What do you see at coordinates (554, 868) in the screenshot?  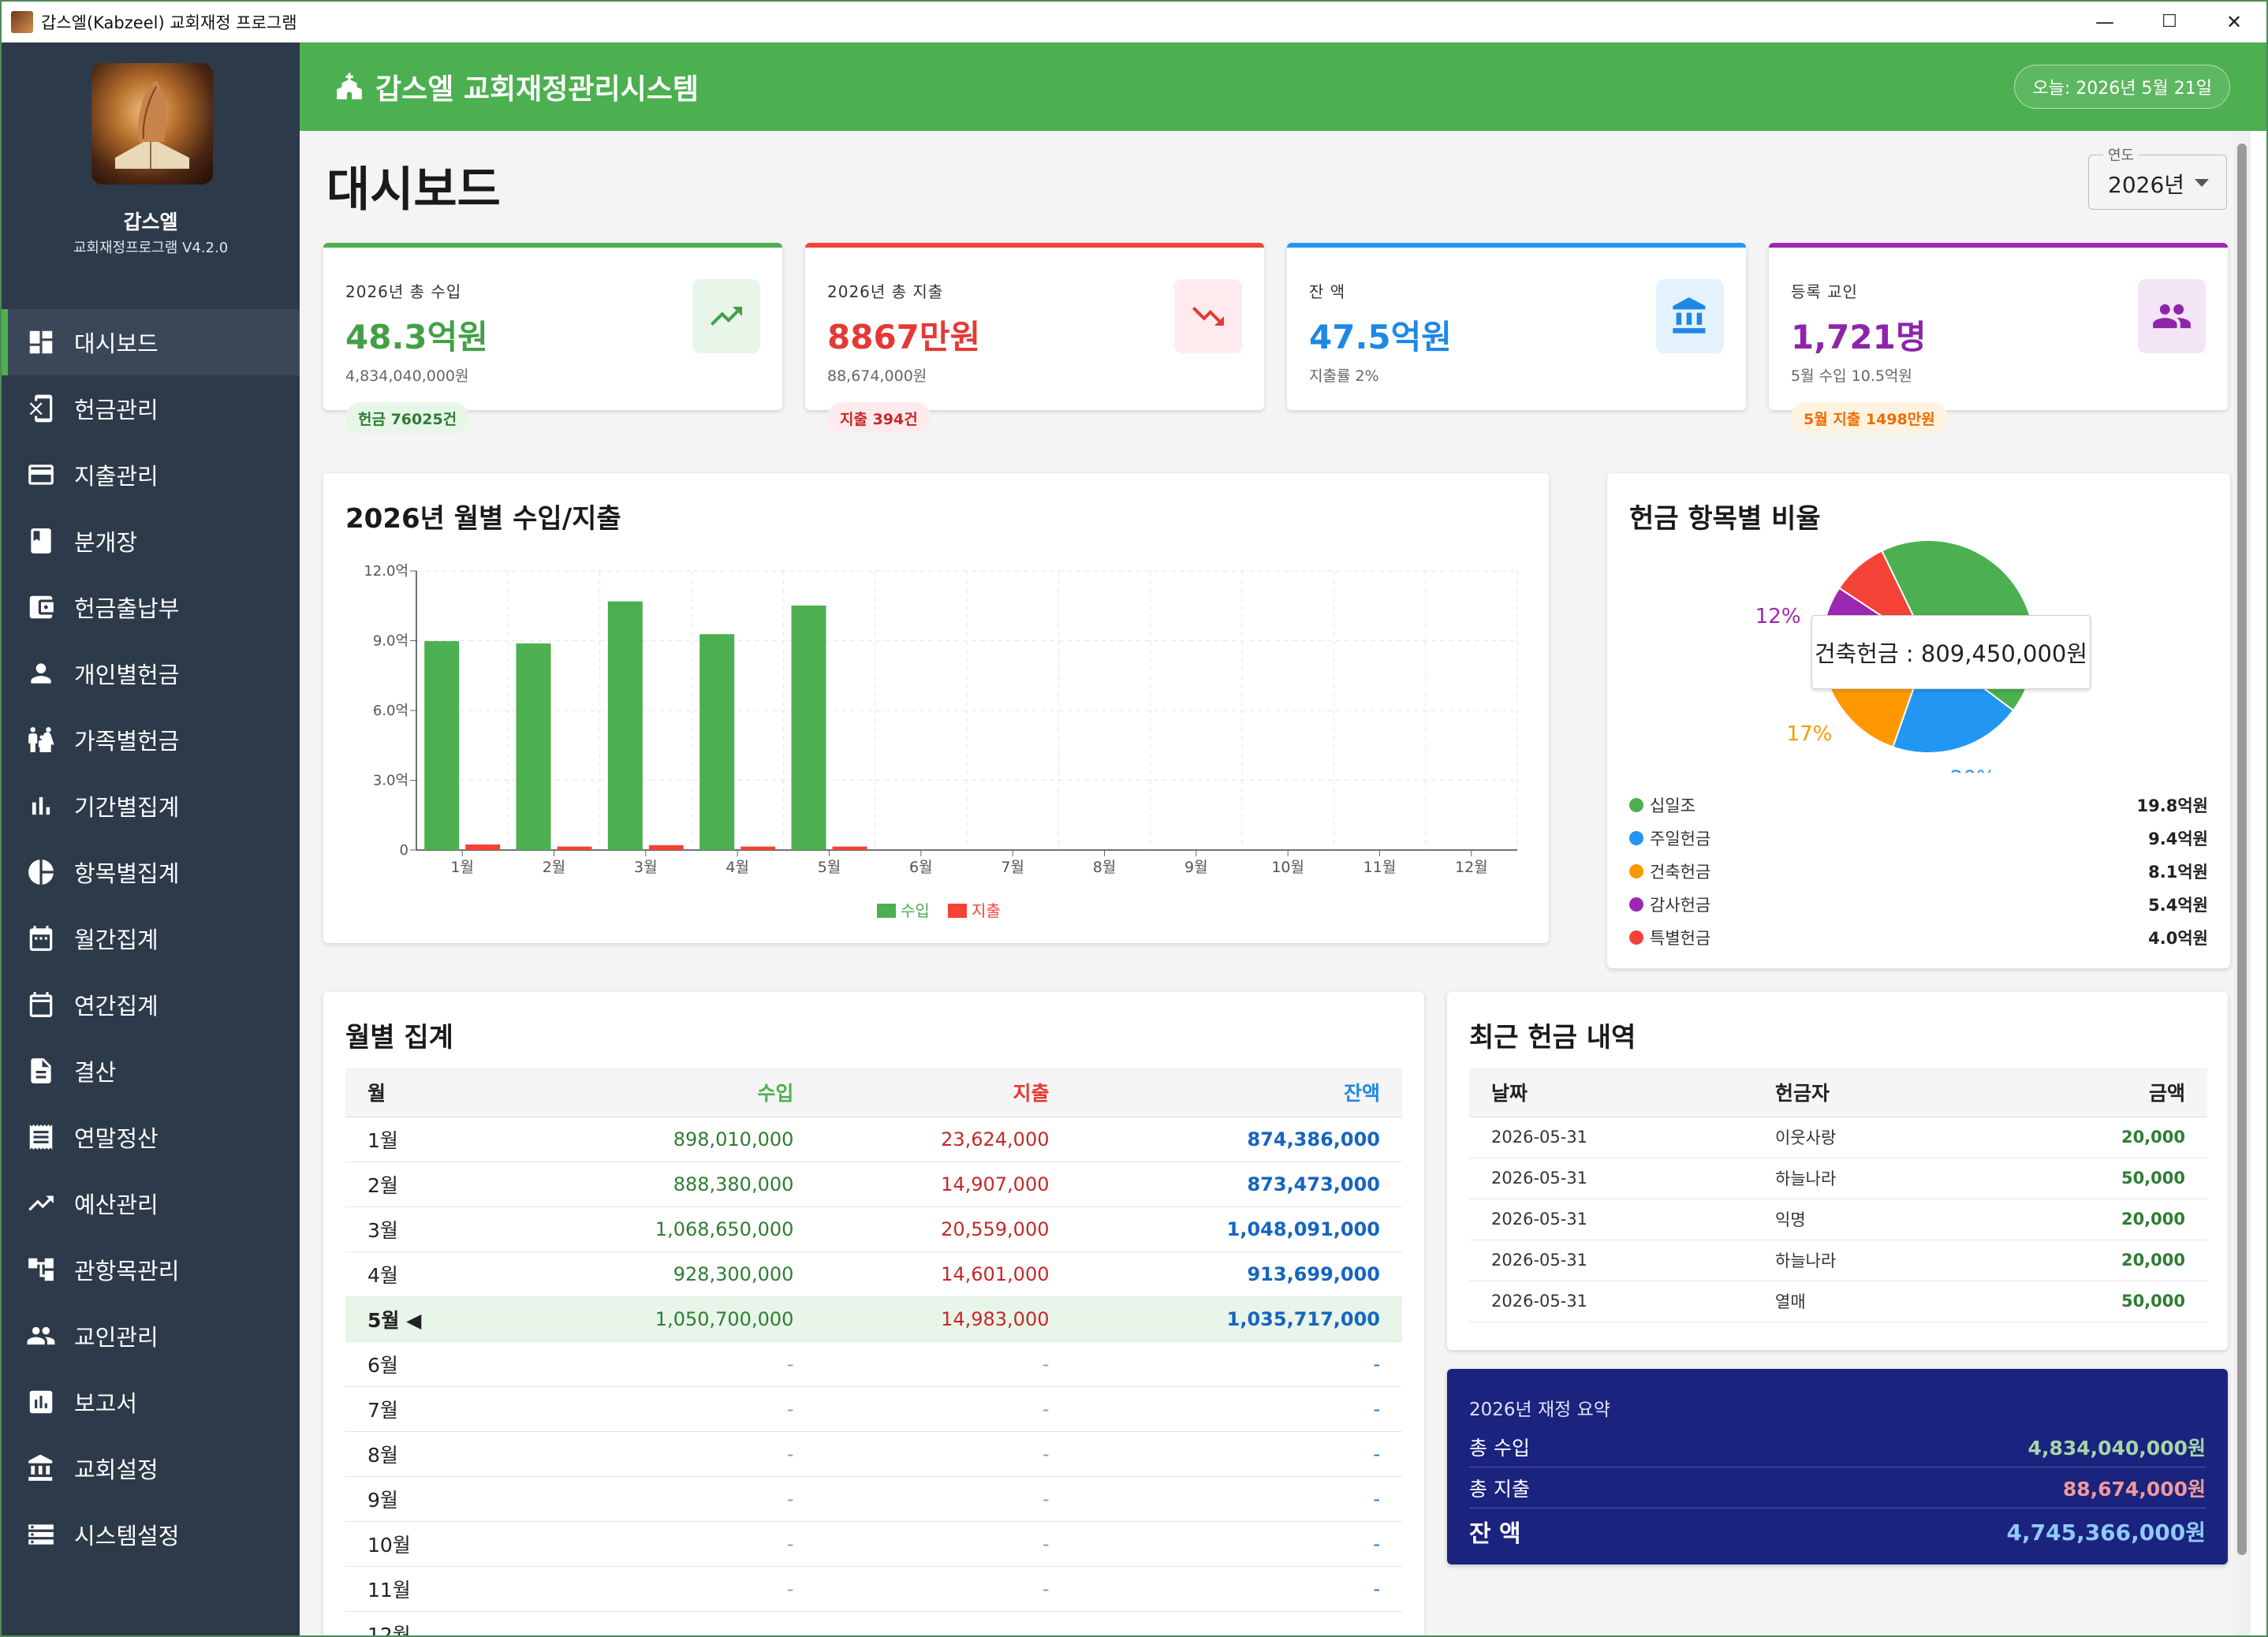 I see `x-tick-label: 2월` at bounding box center [554, 868].